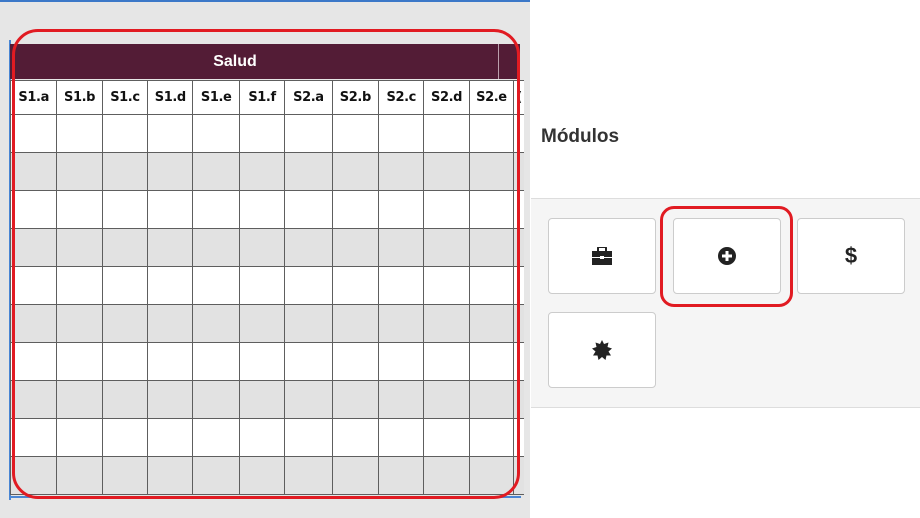 Image resolution: width=920 pixels, height=518 pixels. Describe the element at coordinates (79, 97) in the screenshot. I see `column-header: S1.b` at that location.